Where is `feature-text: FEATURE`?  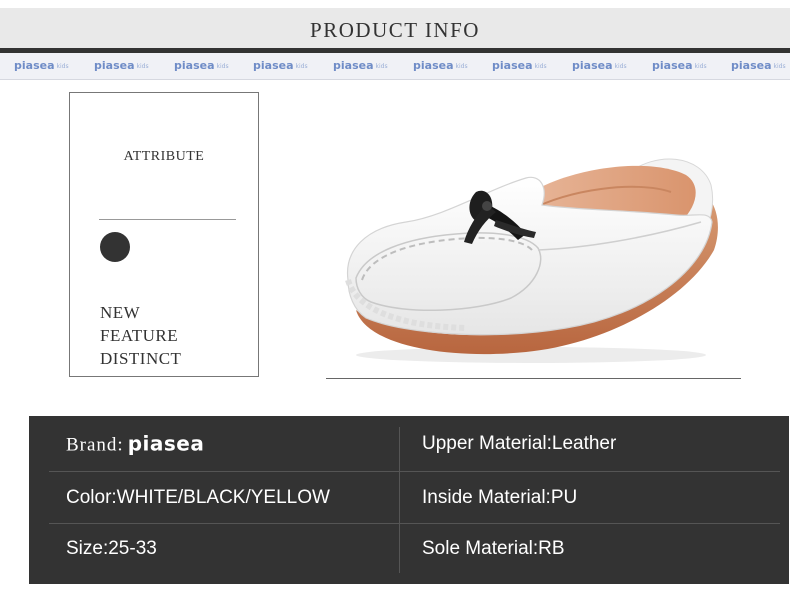
feature-text: FEATURE is located at coordinates (139, 335).